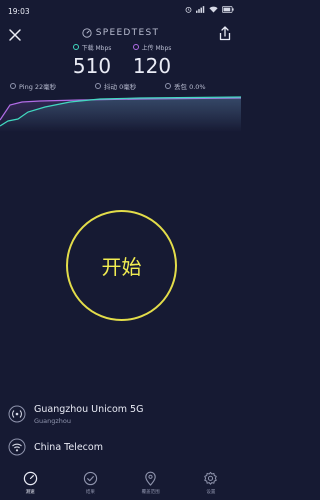 This screenshot has width=320, height=500. What do you see at coordinates (150, 478) in the screenshot?
I see `map-pin-icon` at bounding box center [150, 478].